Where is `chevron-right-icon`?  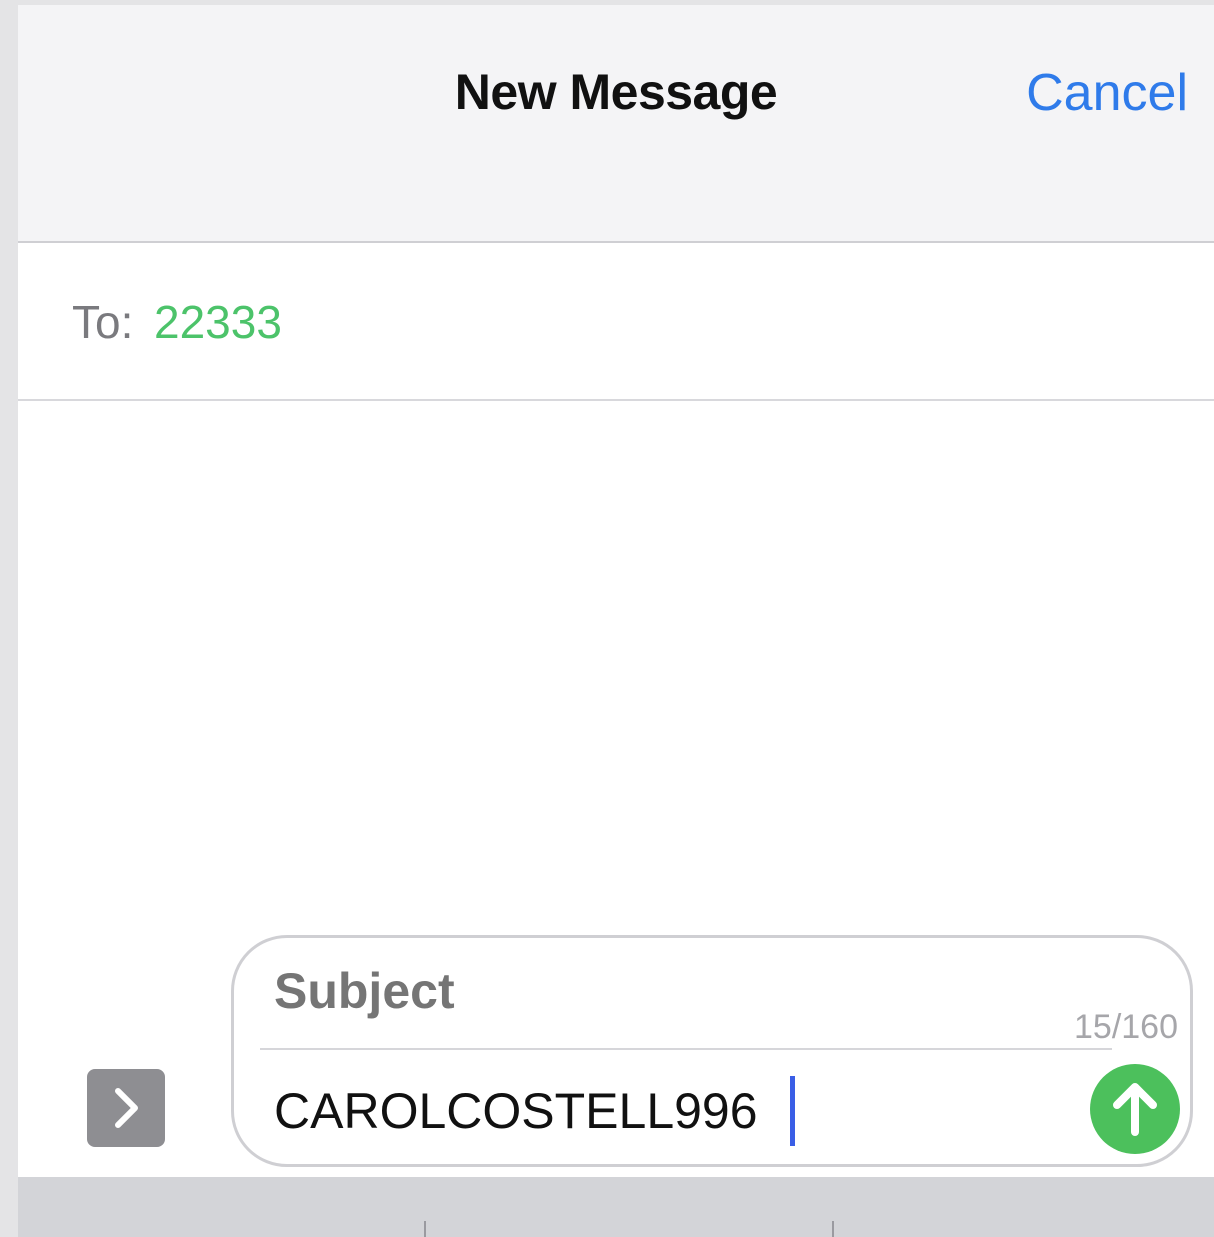 chevron-right-icon is located at coordinates (126, 1108).